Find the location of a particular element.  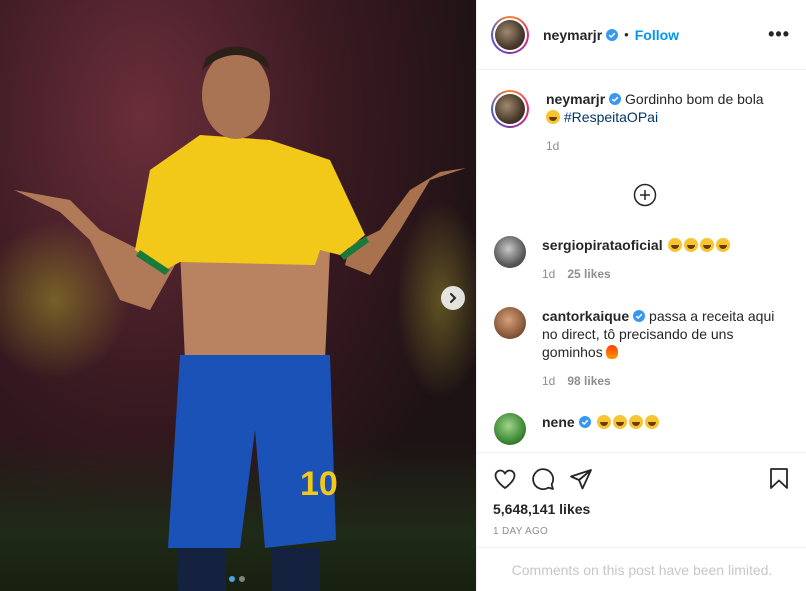

fire-emoji-icon is located at coordinates (611, 352).